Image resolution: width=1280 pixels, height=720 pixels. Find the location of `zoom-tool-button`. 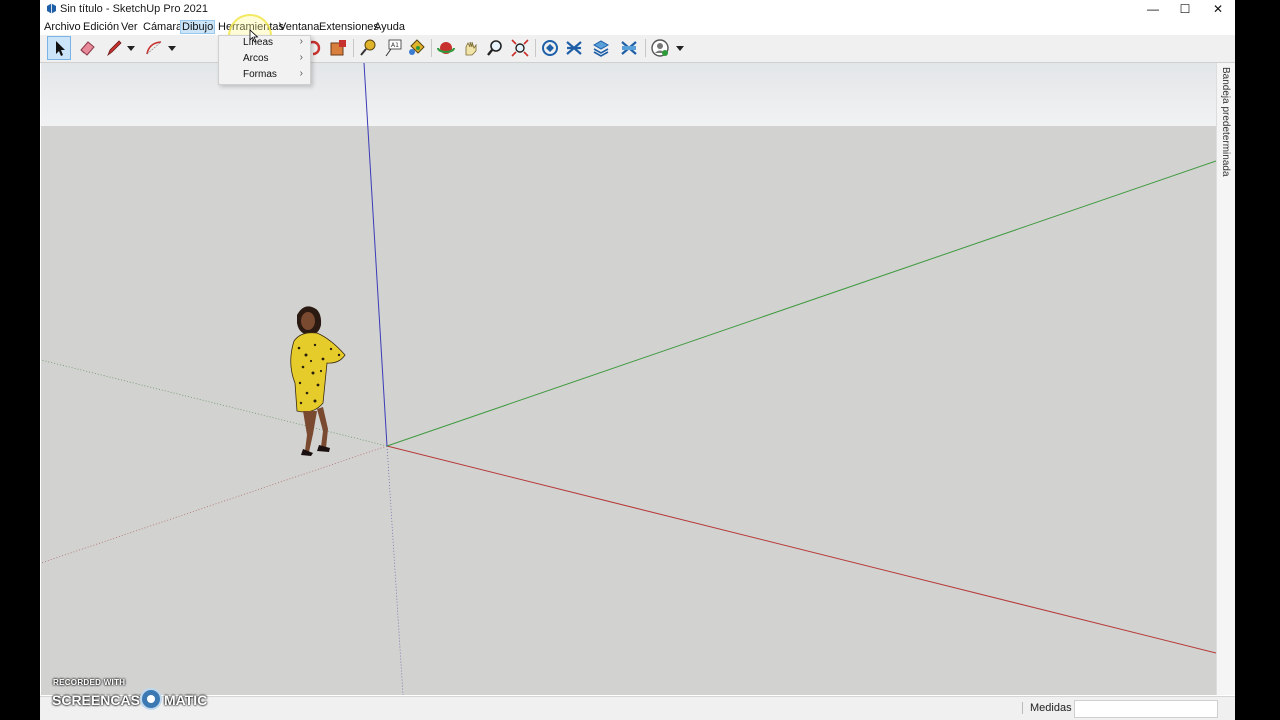

zoom-tool-button is located at coordinates (495, 48).